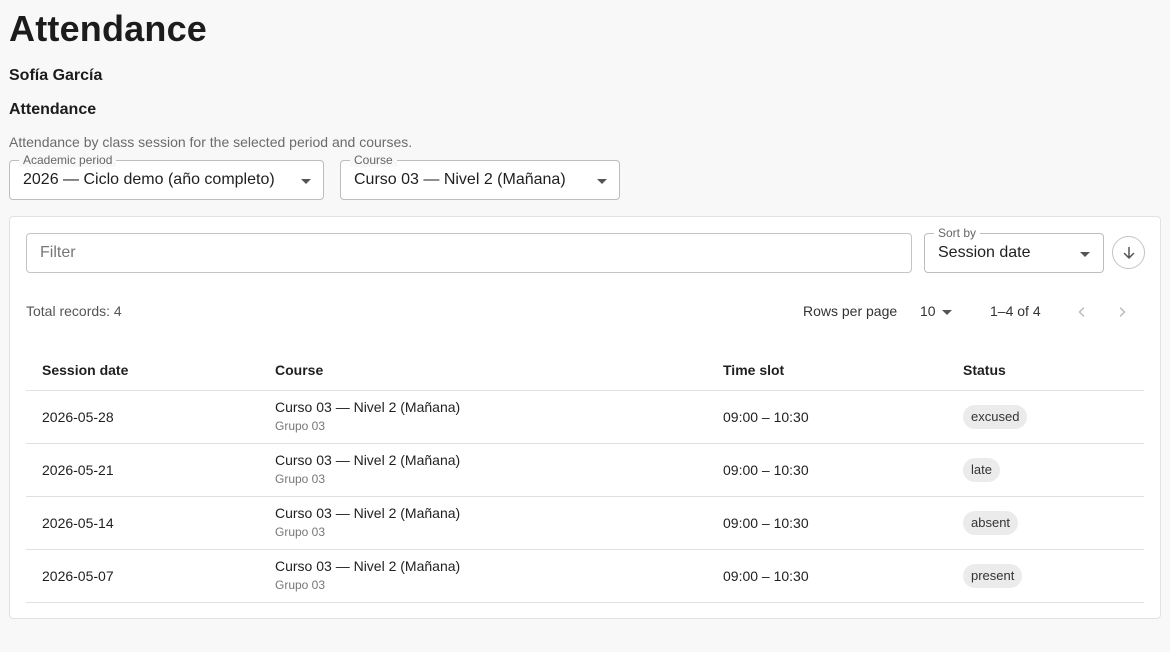  Describe the element at coordinates (68, 160) in the screenshot. I see `academic-period-label: Academic period` at that location.